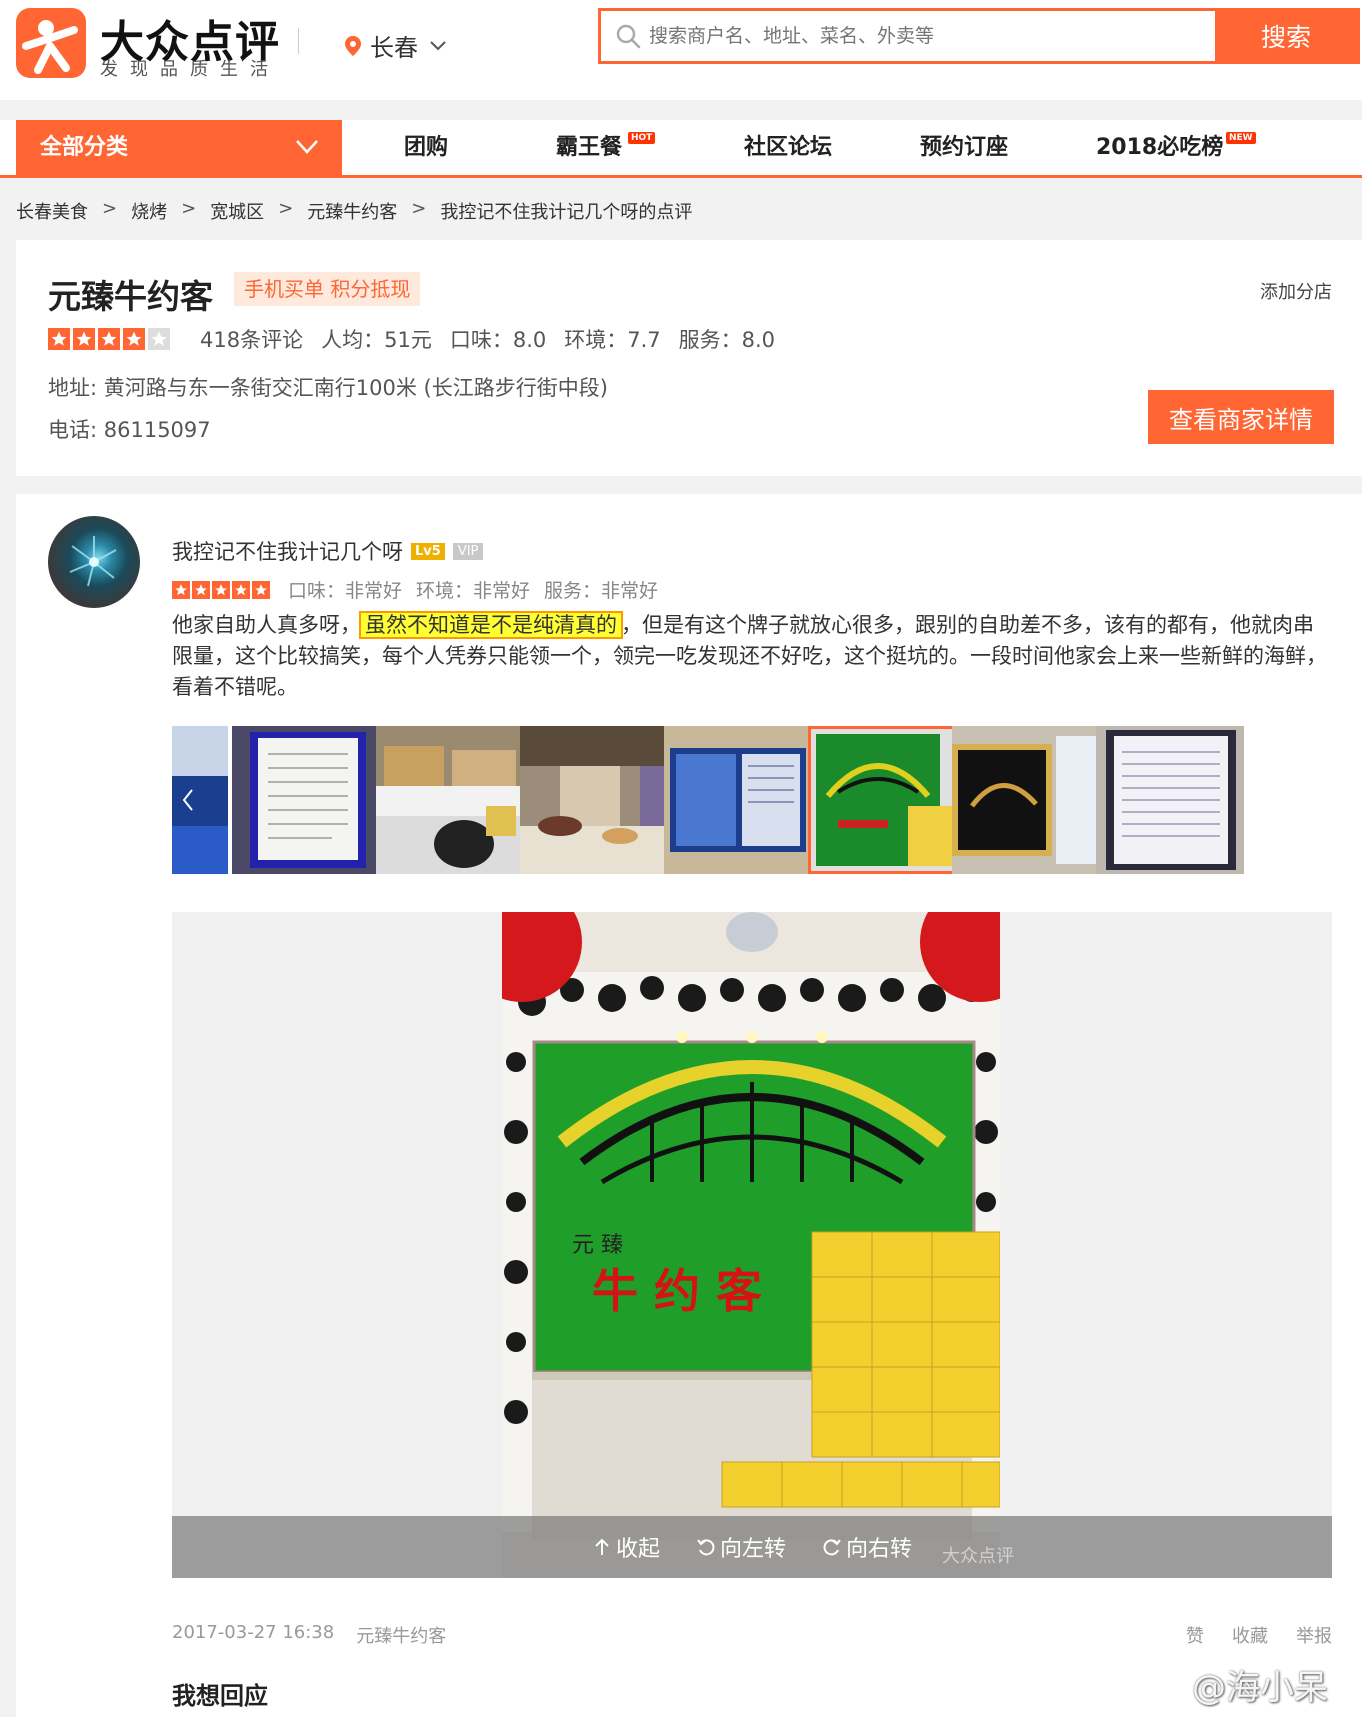 The width and height of the screenshot is (1362, 1717). I want to click on rotate-left-label: 向左转, so click(752, 1549).